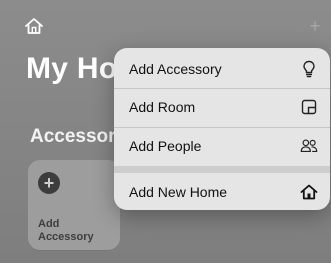 Image resolution: width=331 pixels, height=263 pixels. I want to click on menu-item-label: Add New Home, so click(178, 192).